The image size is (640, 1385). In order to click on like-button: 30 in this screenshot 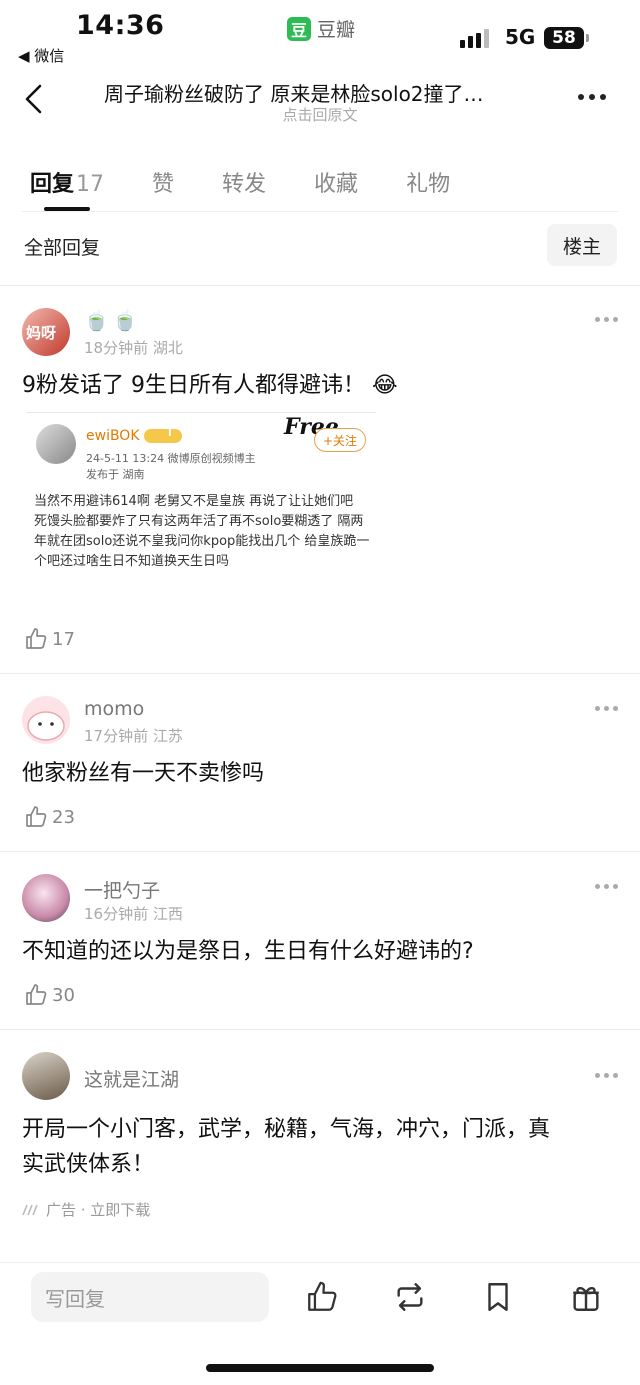, I will do `click(49, 995)`.